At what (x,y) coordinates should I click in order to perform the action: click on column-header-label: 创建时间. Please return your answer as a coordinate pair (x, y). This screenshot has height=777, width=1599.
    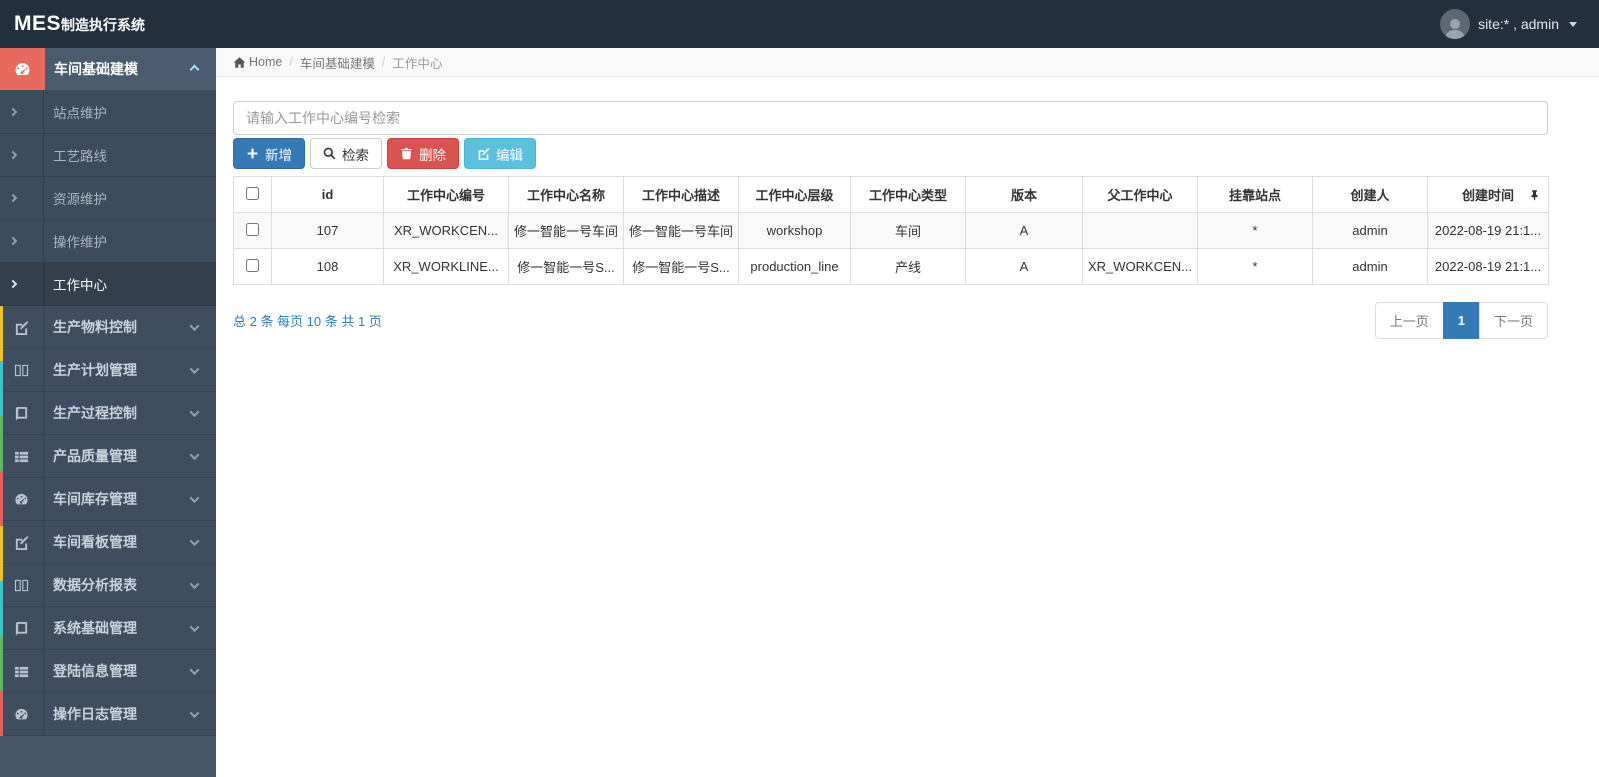
    Looking at the image, I should click on (1487, 195).